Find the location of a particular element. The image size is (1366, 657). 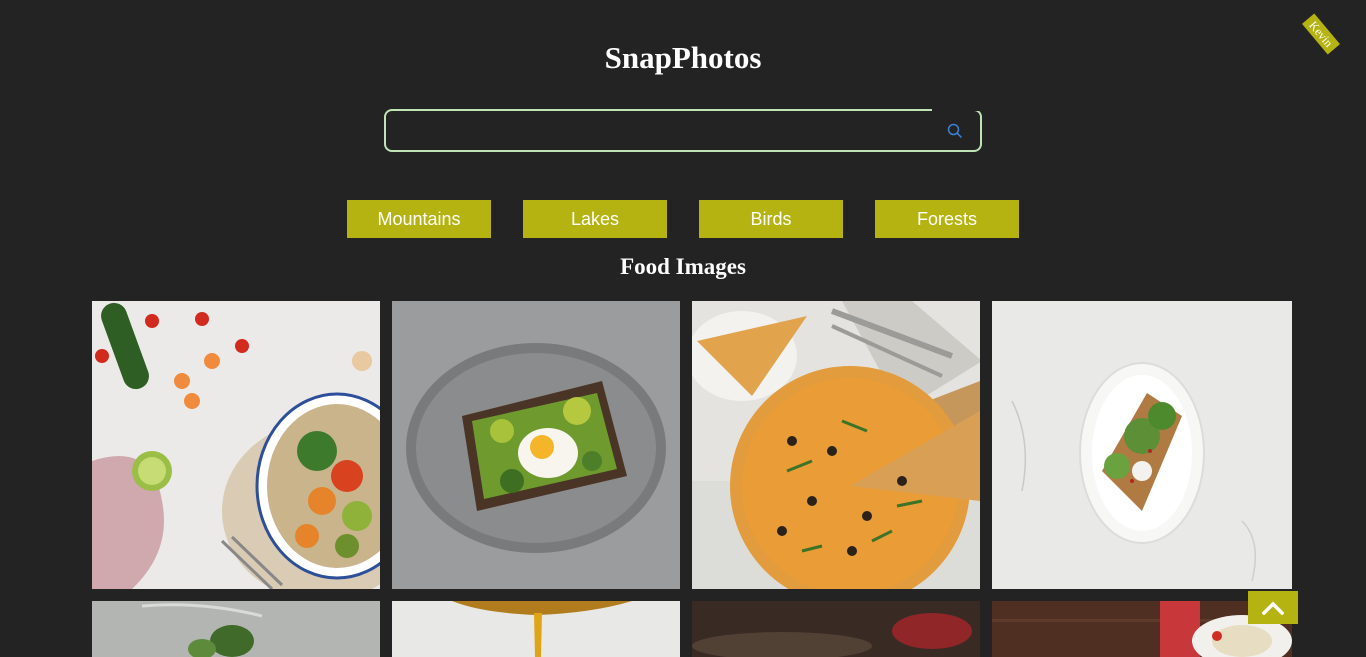

pizza-image is located at coordinates (836, 445).